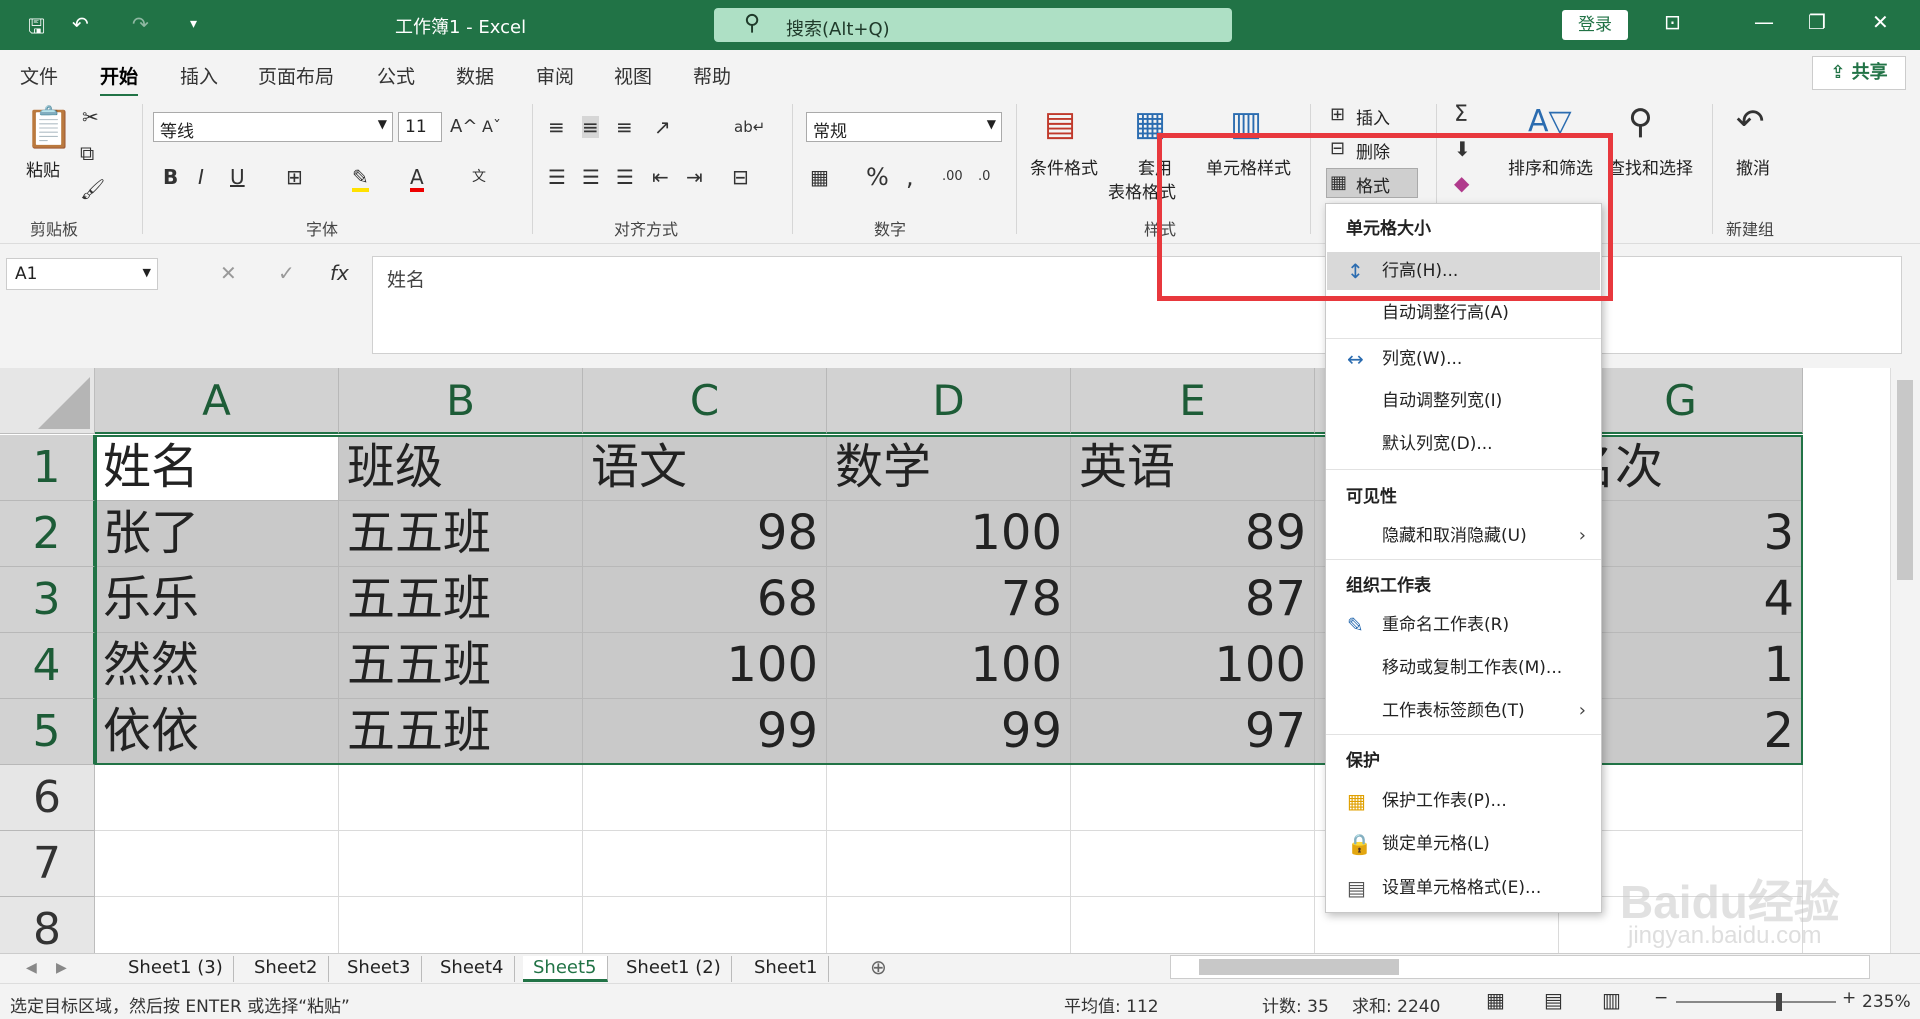 This screenshot has width=1920, height=1019. I want to click on menu-item-tab-color: 工作表标签颜色(T) ›, so click(1463, 711).